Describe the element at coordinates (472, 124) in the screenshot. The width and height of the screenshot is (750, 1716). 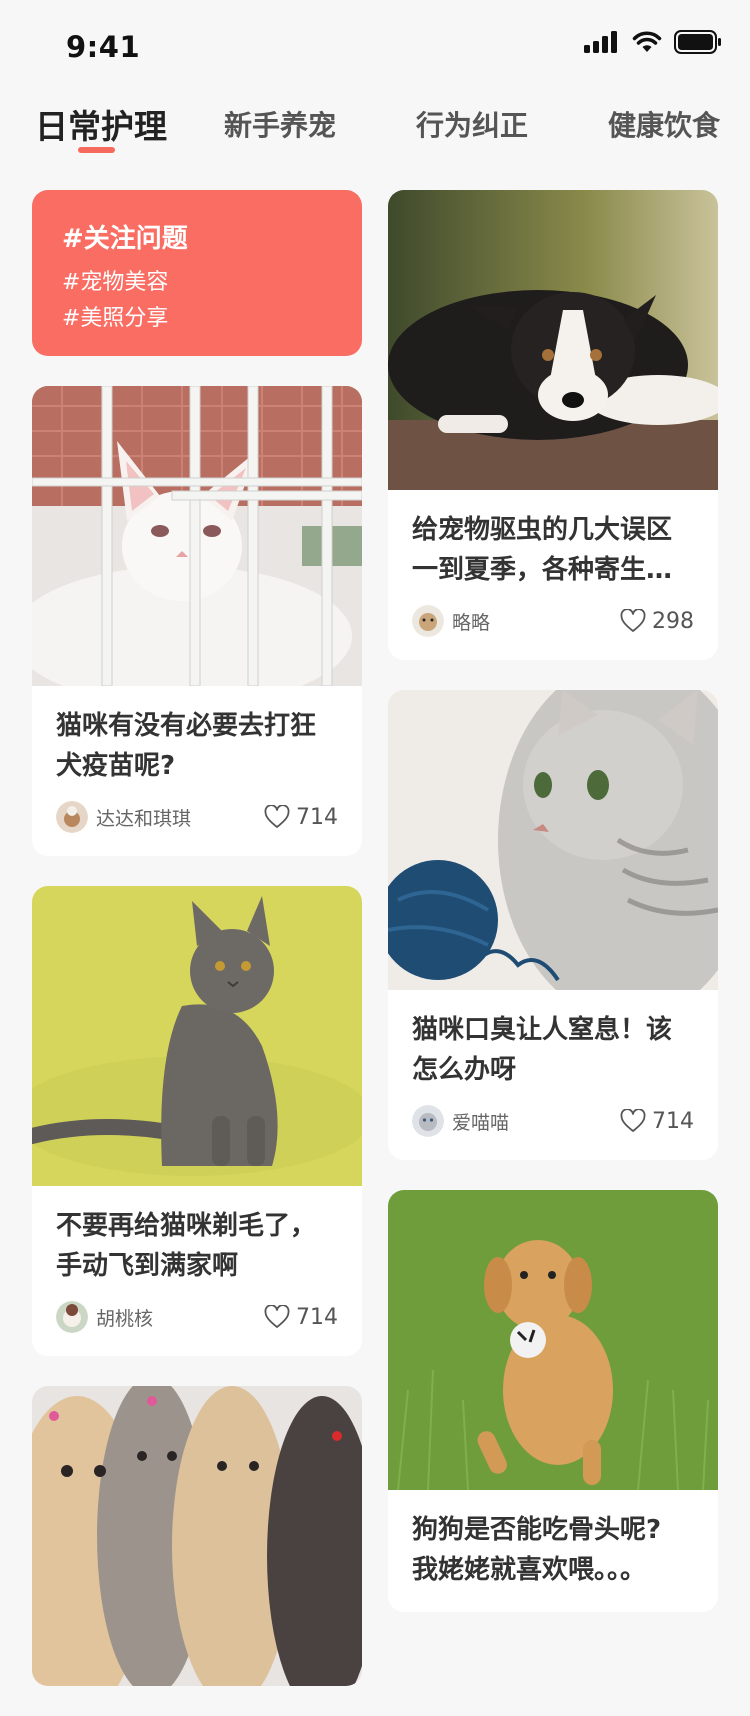
I see `tab-behavior: 行为纠正` at that location.